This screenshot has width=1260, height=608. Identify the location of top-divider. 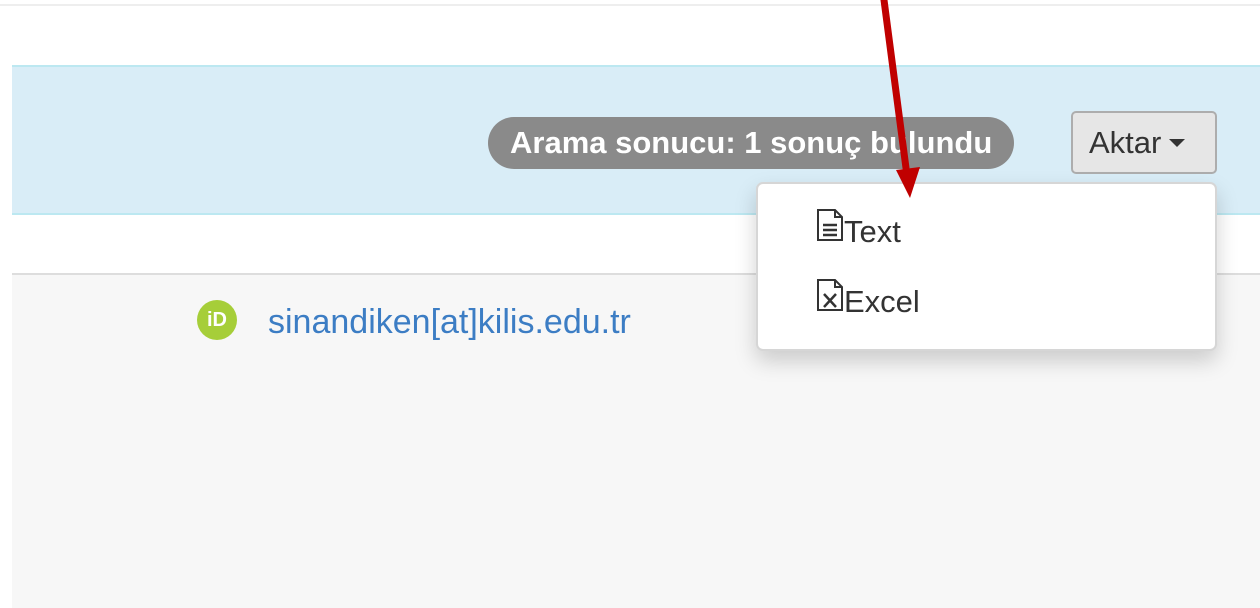
(630, 5).